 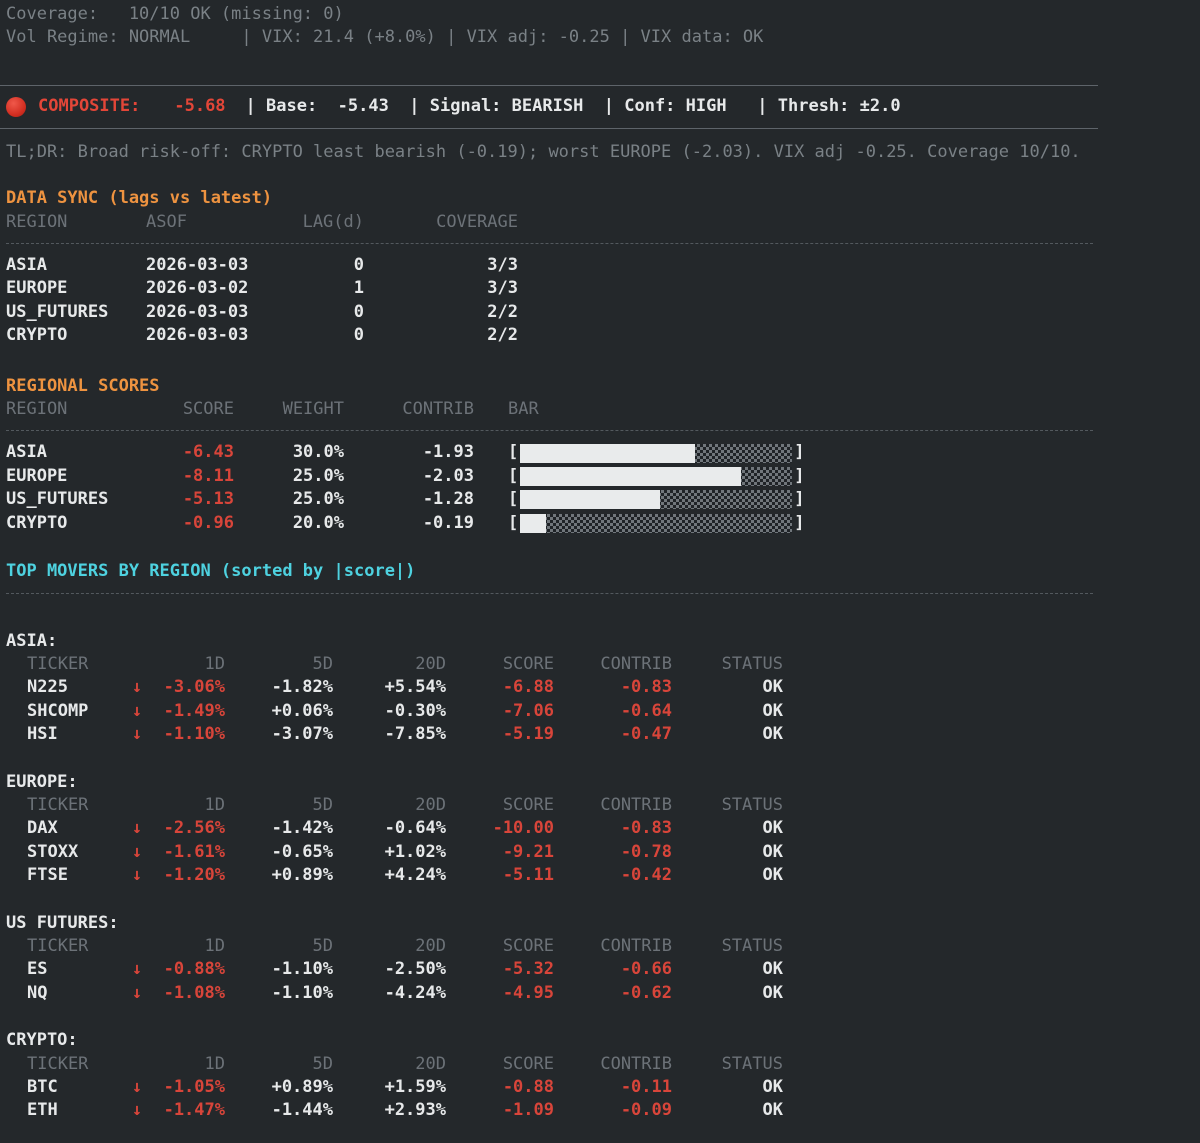 I want to click on score-bar: [ ], so click(x=837, y=476).